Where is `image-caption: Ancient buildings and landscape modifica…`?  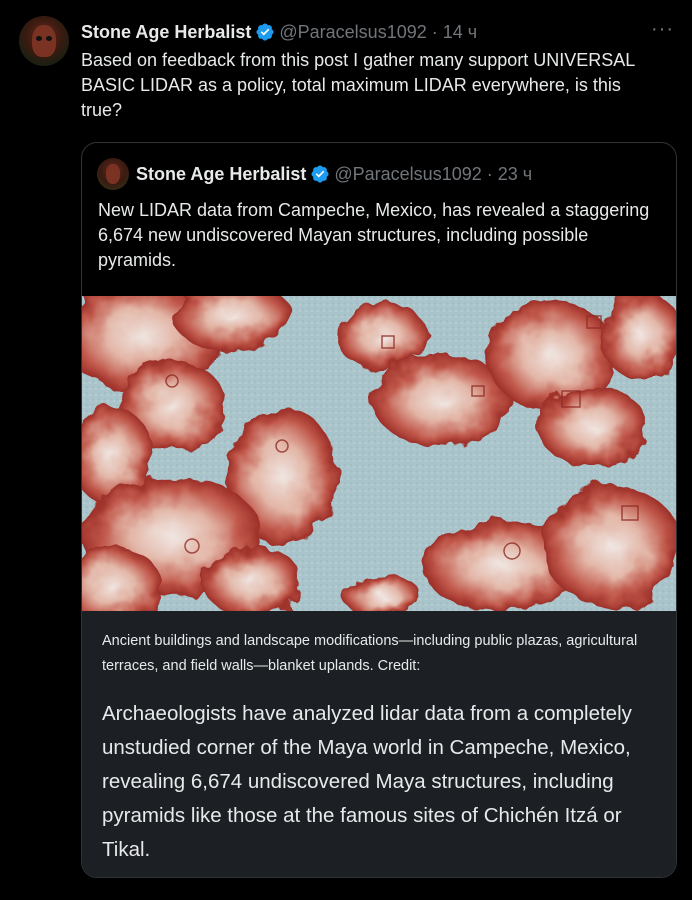
image-caption: Ancient buildings and landscape modifica… is located at coordinates (370, 653).